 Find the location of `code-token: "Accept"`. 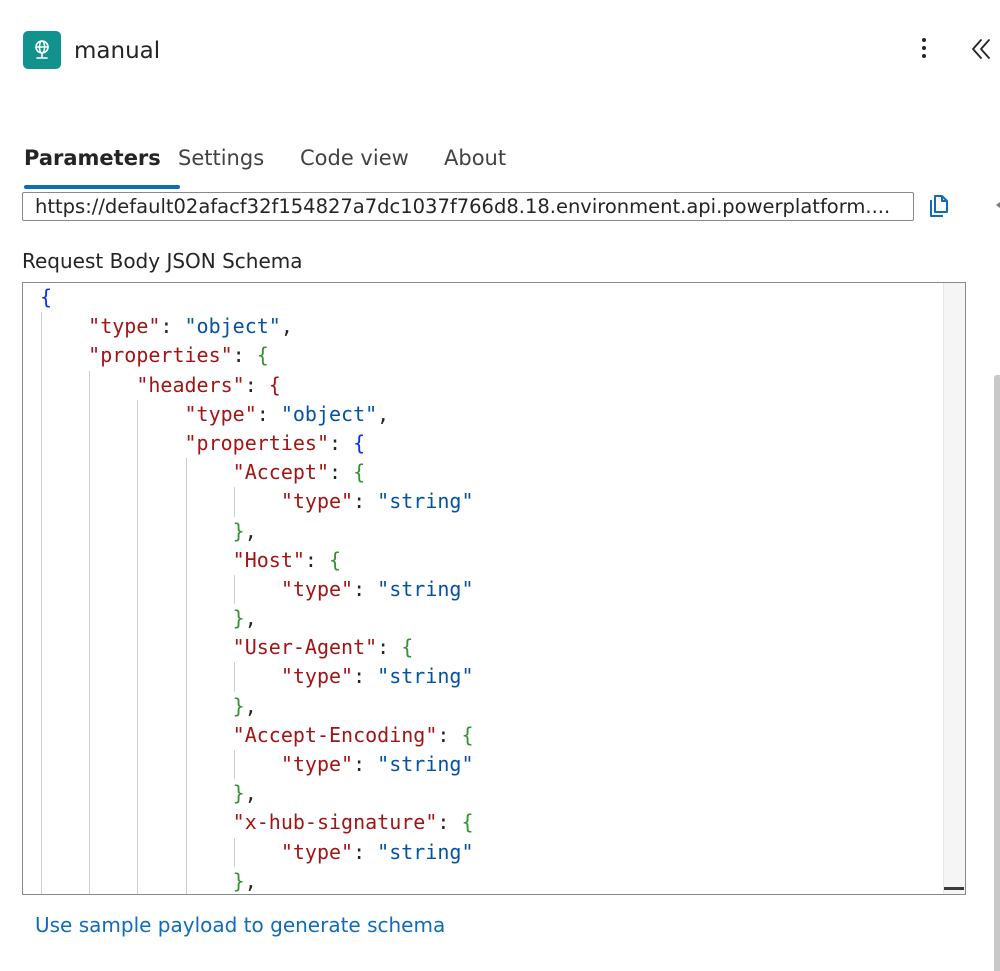

code-token: "Accept" is located at coordinates (280, 472).